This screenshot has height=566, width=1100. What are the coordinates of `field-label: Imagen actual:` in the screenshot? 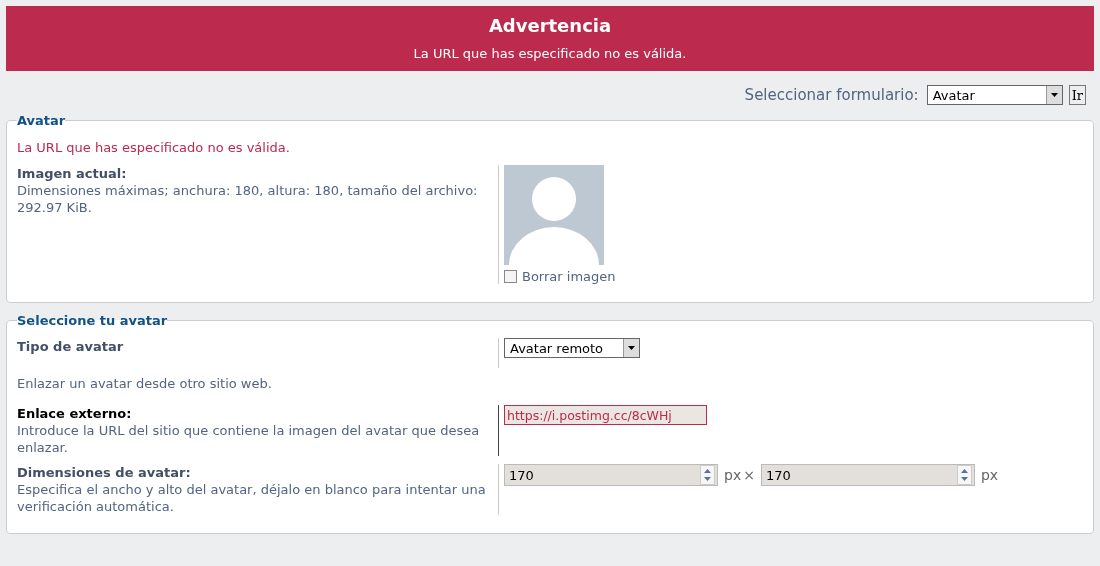 It's located at (72, 173).